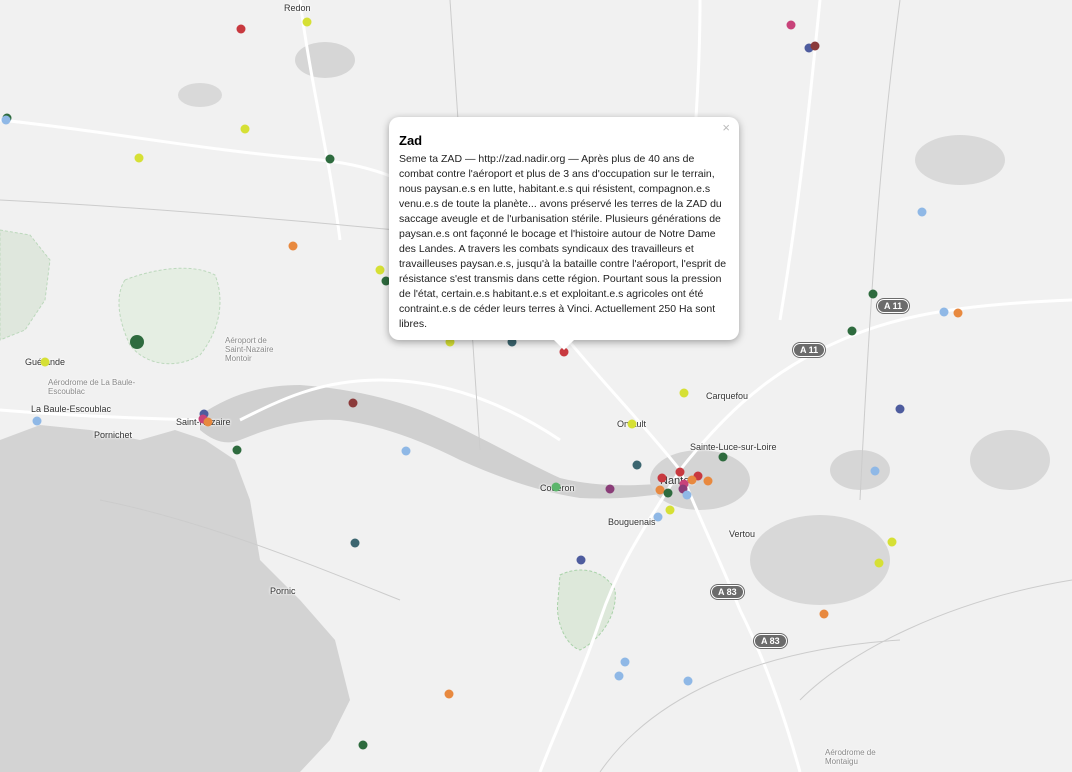  I want to click on popup-tip, so click(564, 344).